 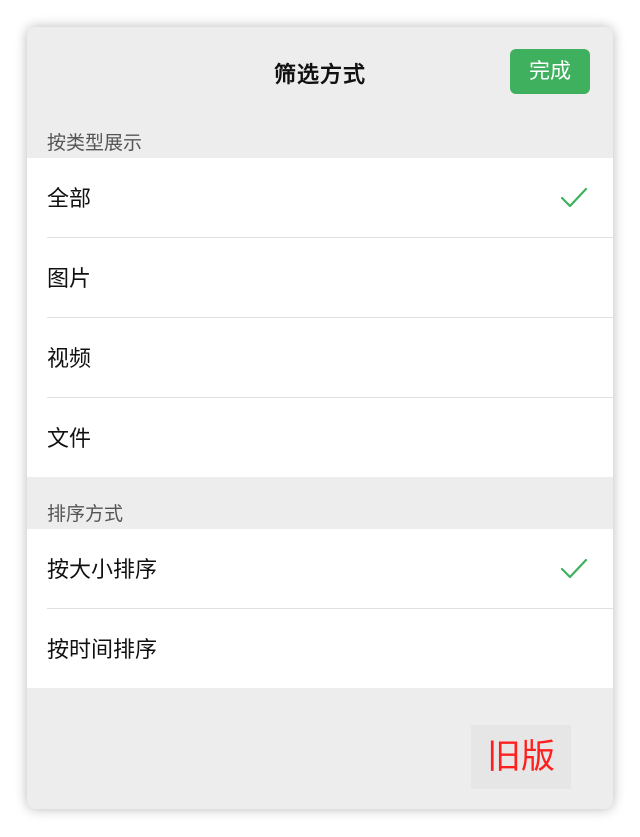 What do you see at coordinates (69, 279) in the screenshot?
I see `option-label: 图片` at bounding box center [69, 279].